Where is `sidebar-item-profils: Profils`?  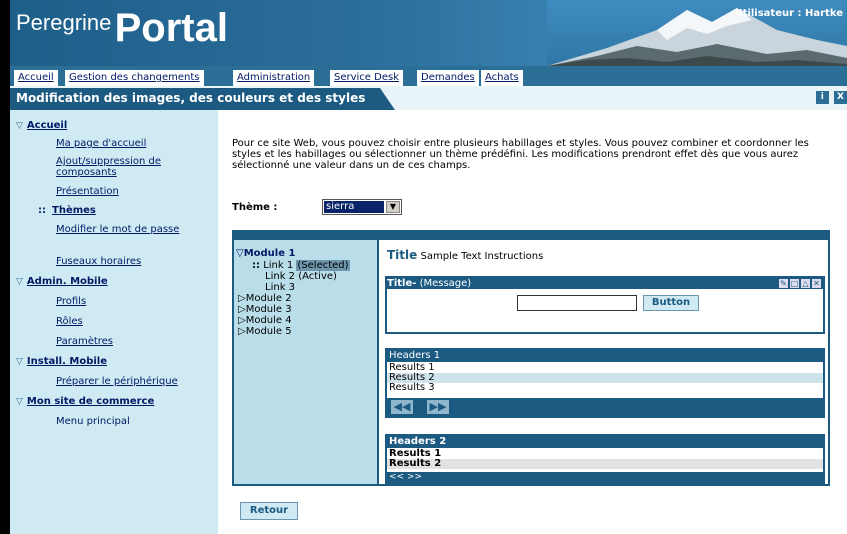
sidebar-item-profils: Profils is located at coordinates (71, 301).